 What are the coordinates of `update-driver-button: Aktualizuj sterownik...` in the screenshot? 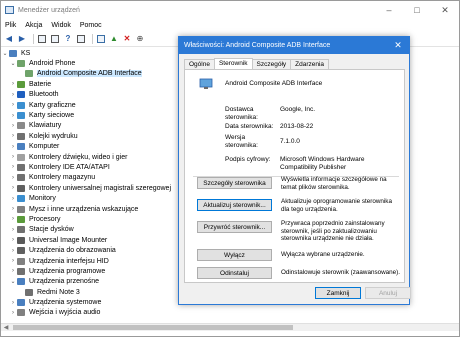 It's located at (234, 205).